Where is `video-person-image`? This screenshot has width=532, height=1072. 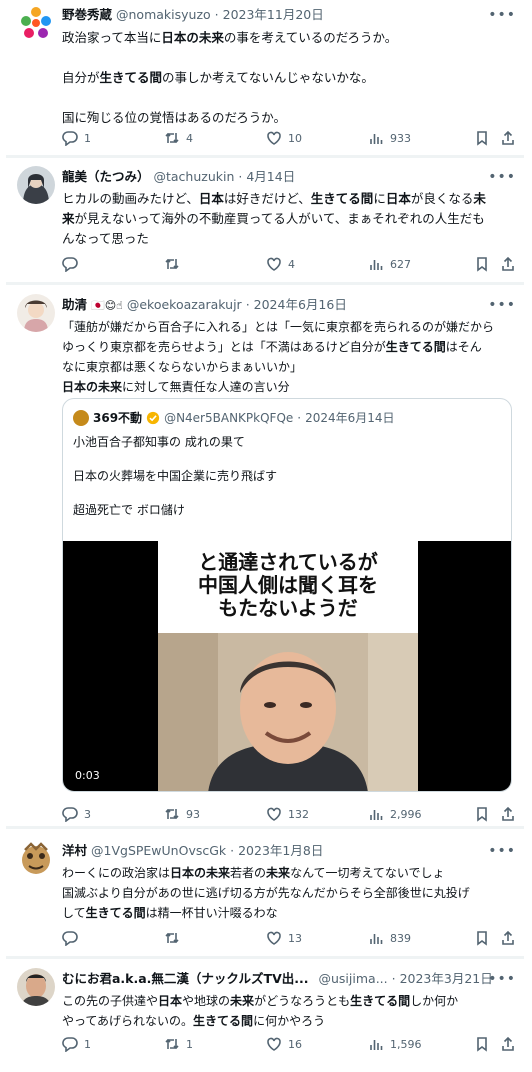 video-person-image is located at coordinates (288, 712).